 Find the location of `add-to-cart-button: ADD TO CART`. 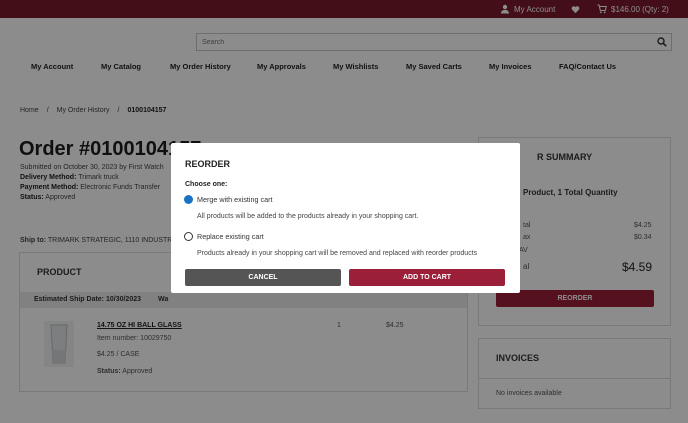

add-to-cart-button: ADD TO CART is located at coordinates (427, 277).